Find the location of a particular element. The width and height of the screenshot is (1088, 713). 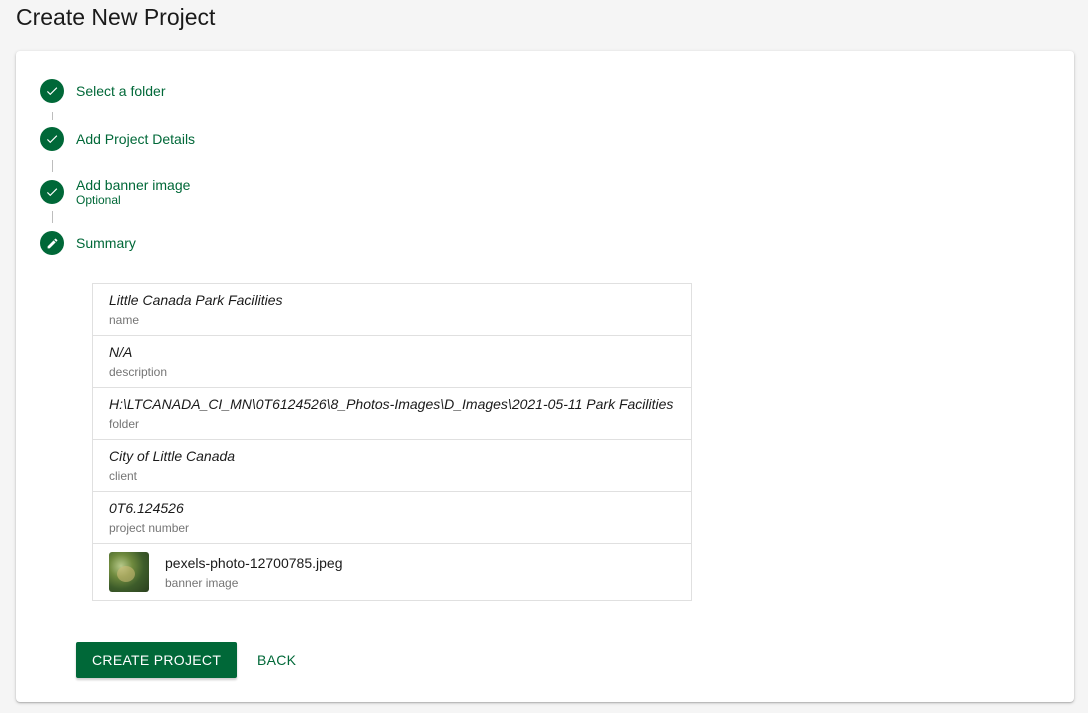

summary-row-banner-image: pexels-photo-12700785.jpeg banner image is located at coordinates (392, 572).